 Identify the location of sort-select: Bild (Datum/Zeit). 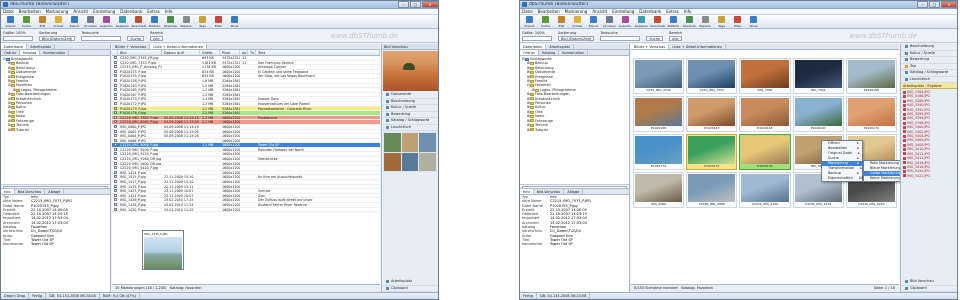
(57, 38).